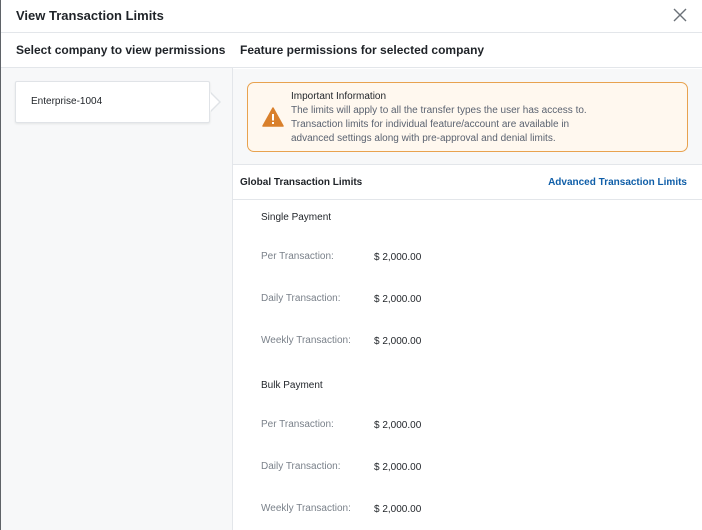 The height and width of the screenshot is (530, 702). What do you see at coordinates (90, 15) in the screenshot?
I see `modal-title: View Transaction Limits` at bounding box center [90, 15].